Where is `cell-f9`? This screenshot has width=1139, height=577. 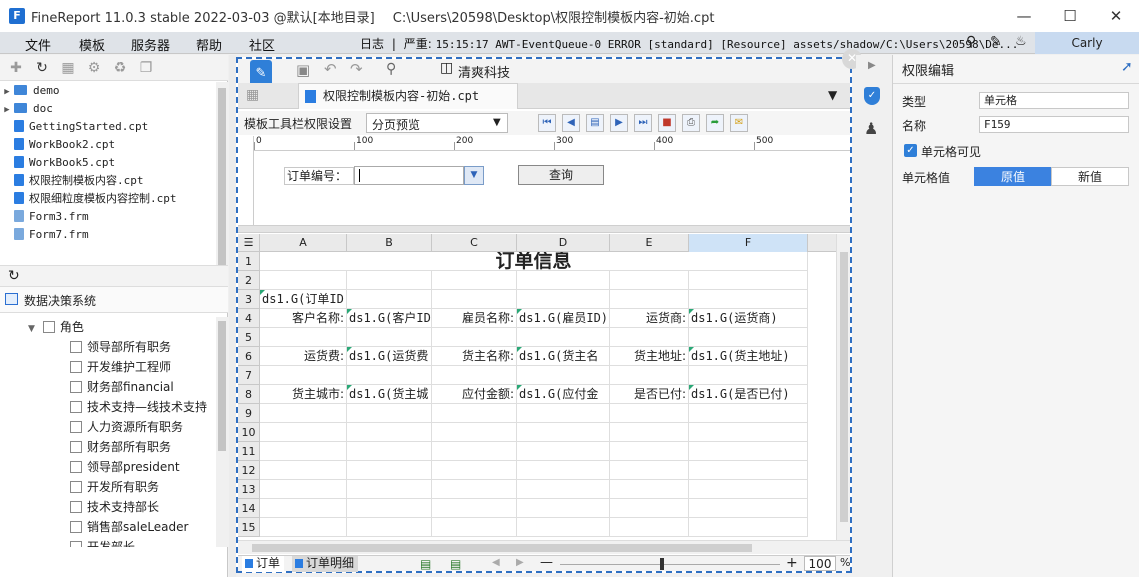 cell-f9 is located at coordinates (748, 413).